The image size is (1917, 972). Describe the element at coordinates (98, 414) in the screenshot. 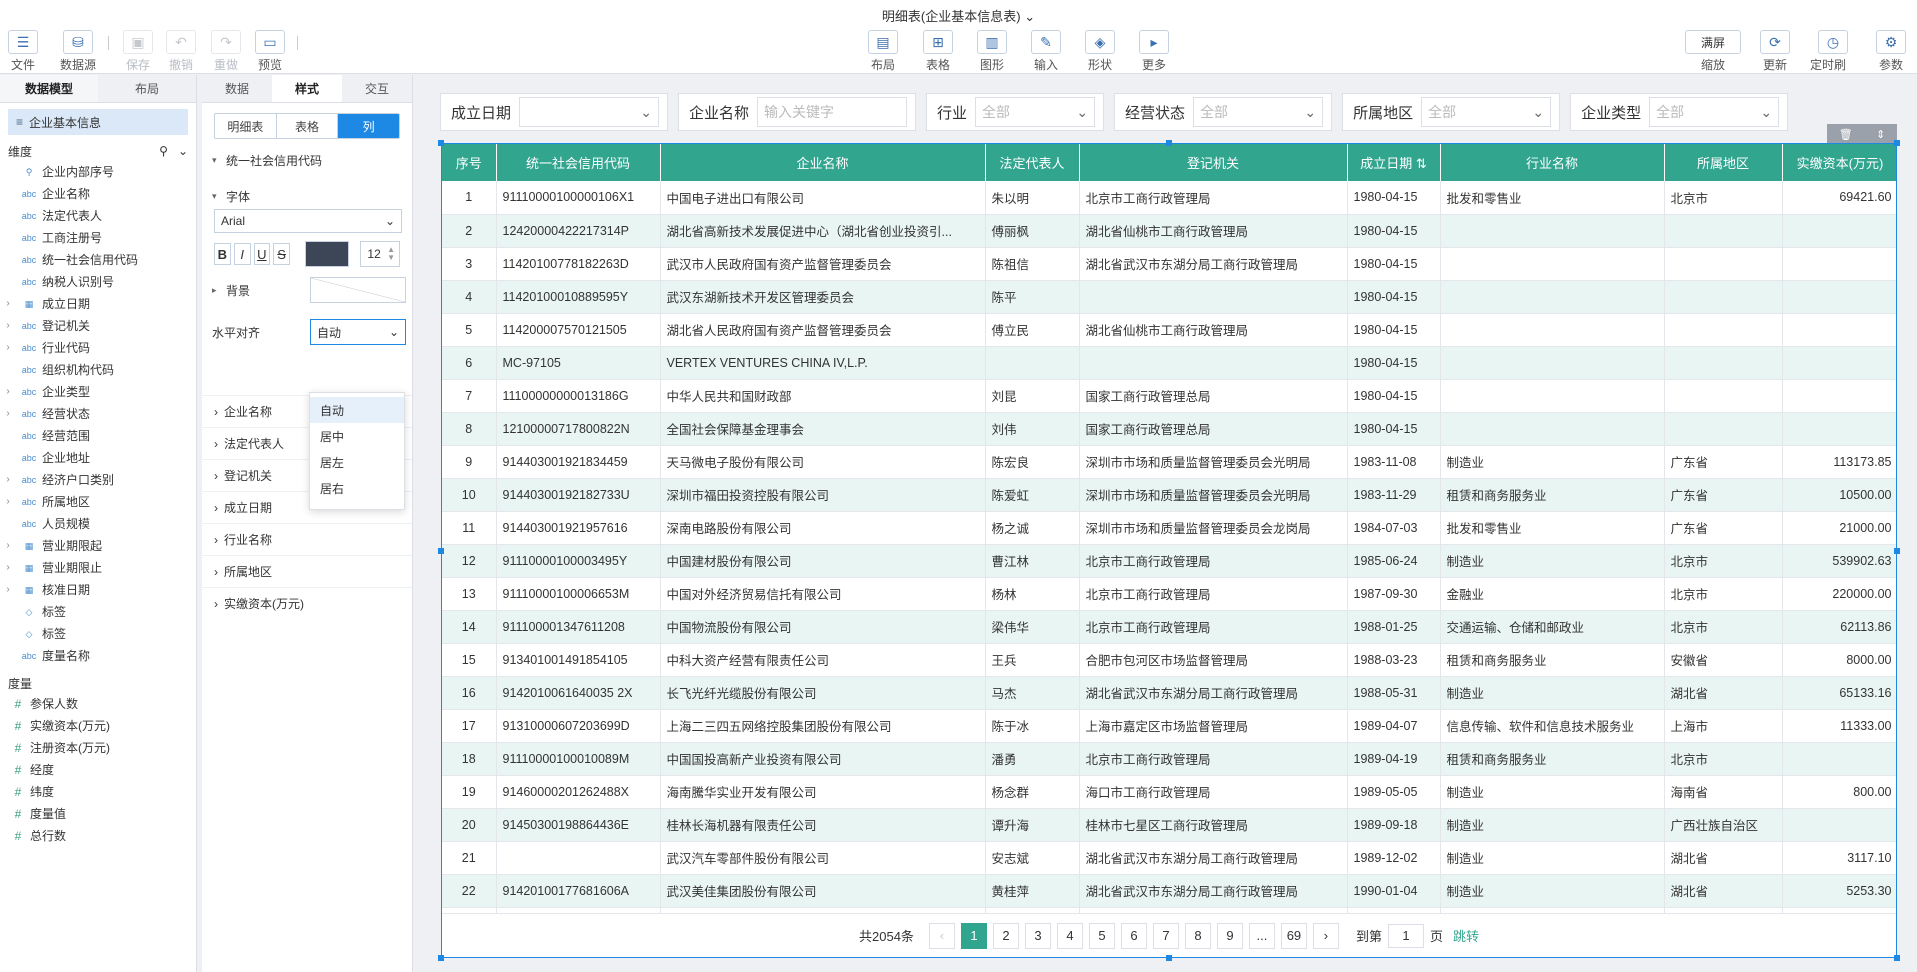

I see `dimension-field: › abc 经营状态` at that location.